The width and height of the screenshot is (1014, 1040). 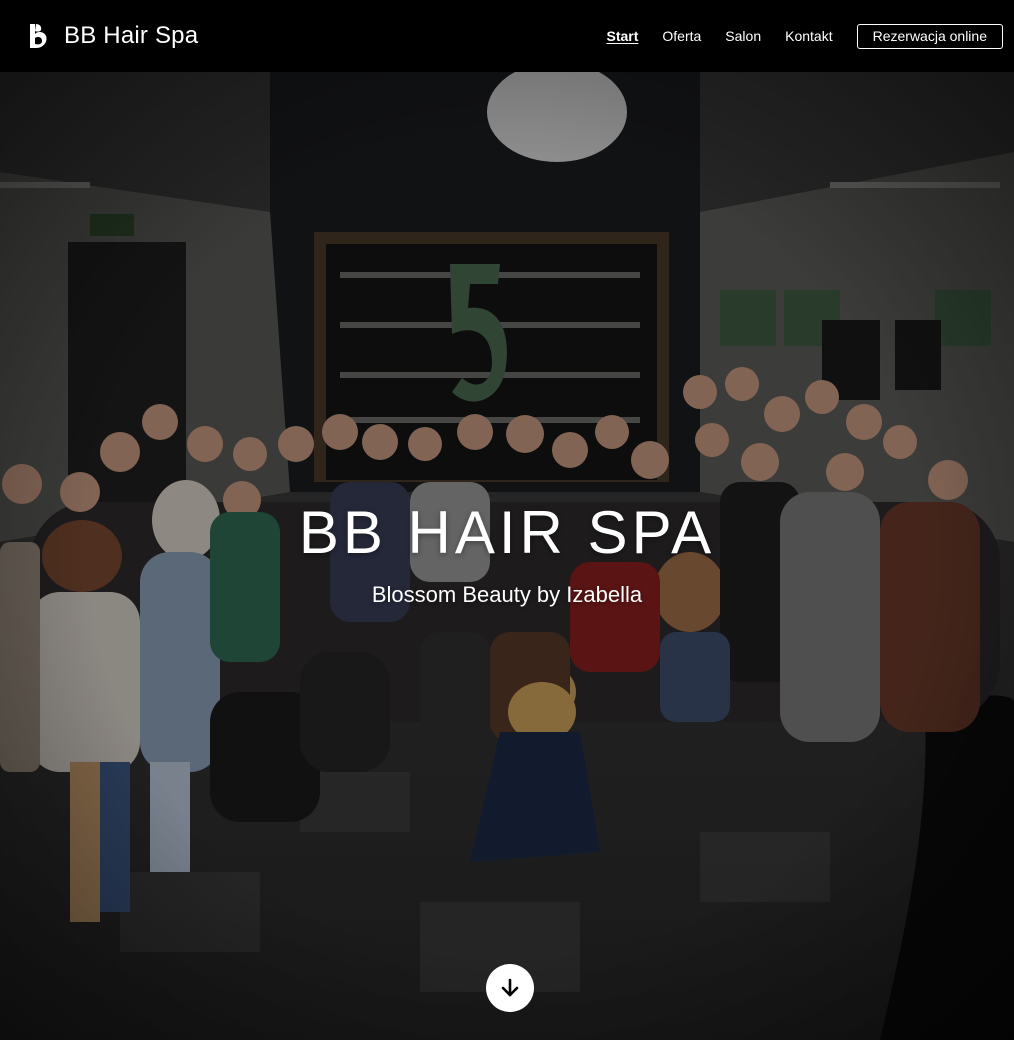 What do you see at coordinates (622, 36) in the screenshot?
I see `nav-start: Start` at bounding box center [622, 36].